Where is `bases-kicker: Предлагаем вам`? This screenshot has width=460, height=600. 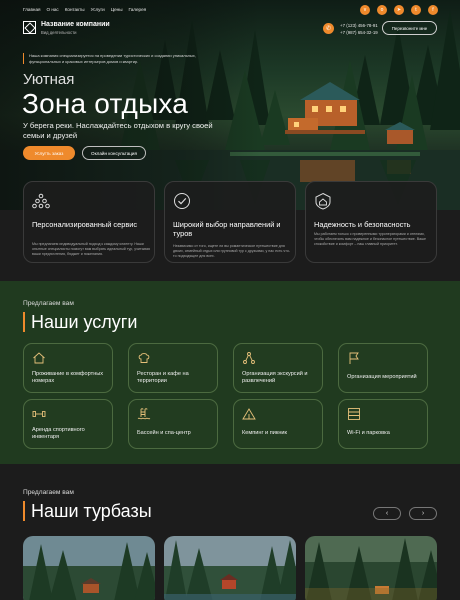
bases-kicker: Предлагаем вам is located at coordinates (48, 492).